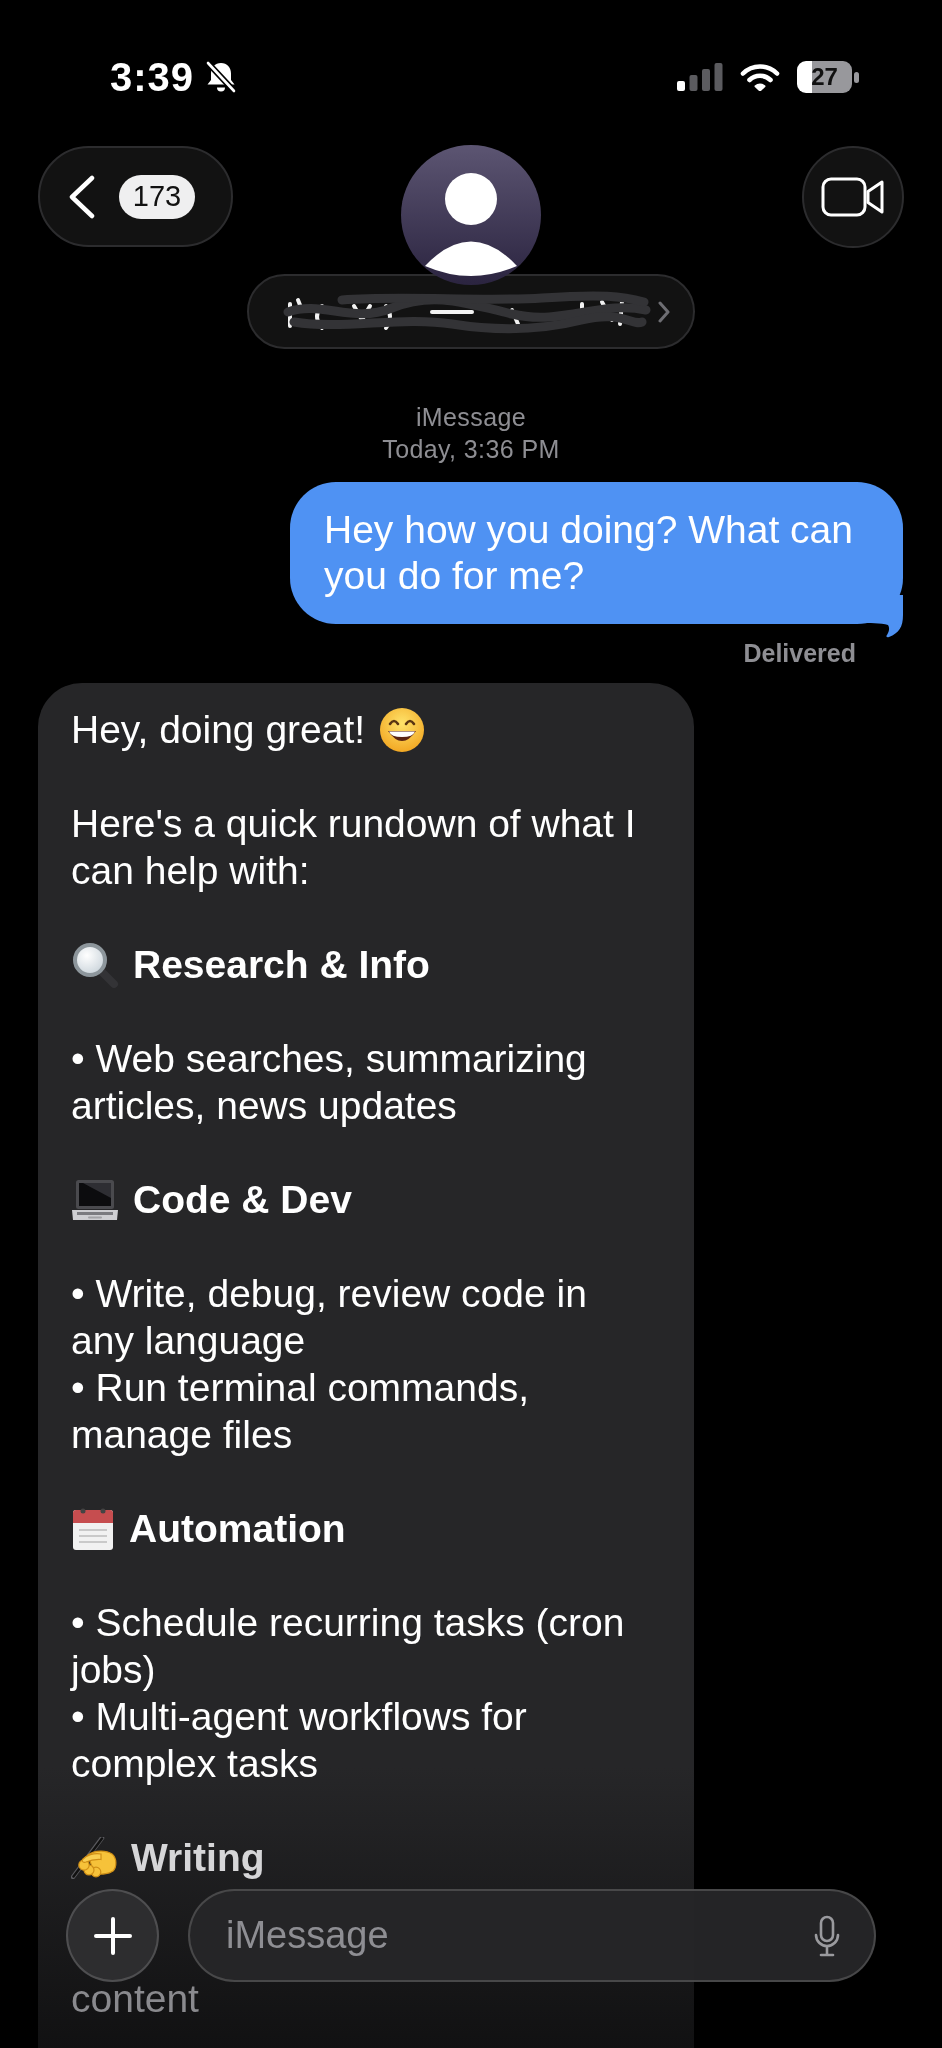 This screenshot has width=942, height=2048. What do you see at coordinates (664, 311) in the screenshot?
I see `chevron-right-icon` at bounding box center [664, 311].